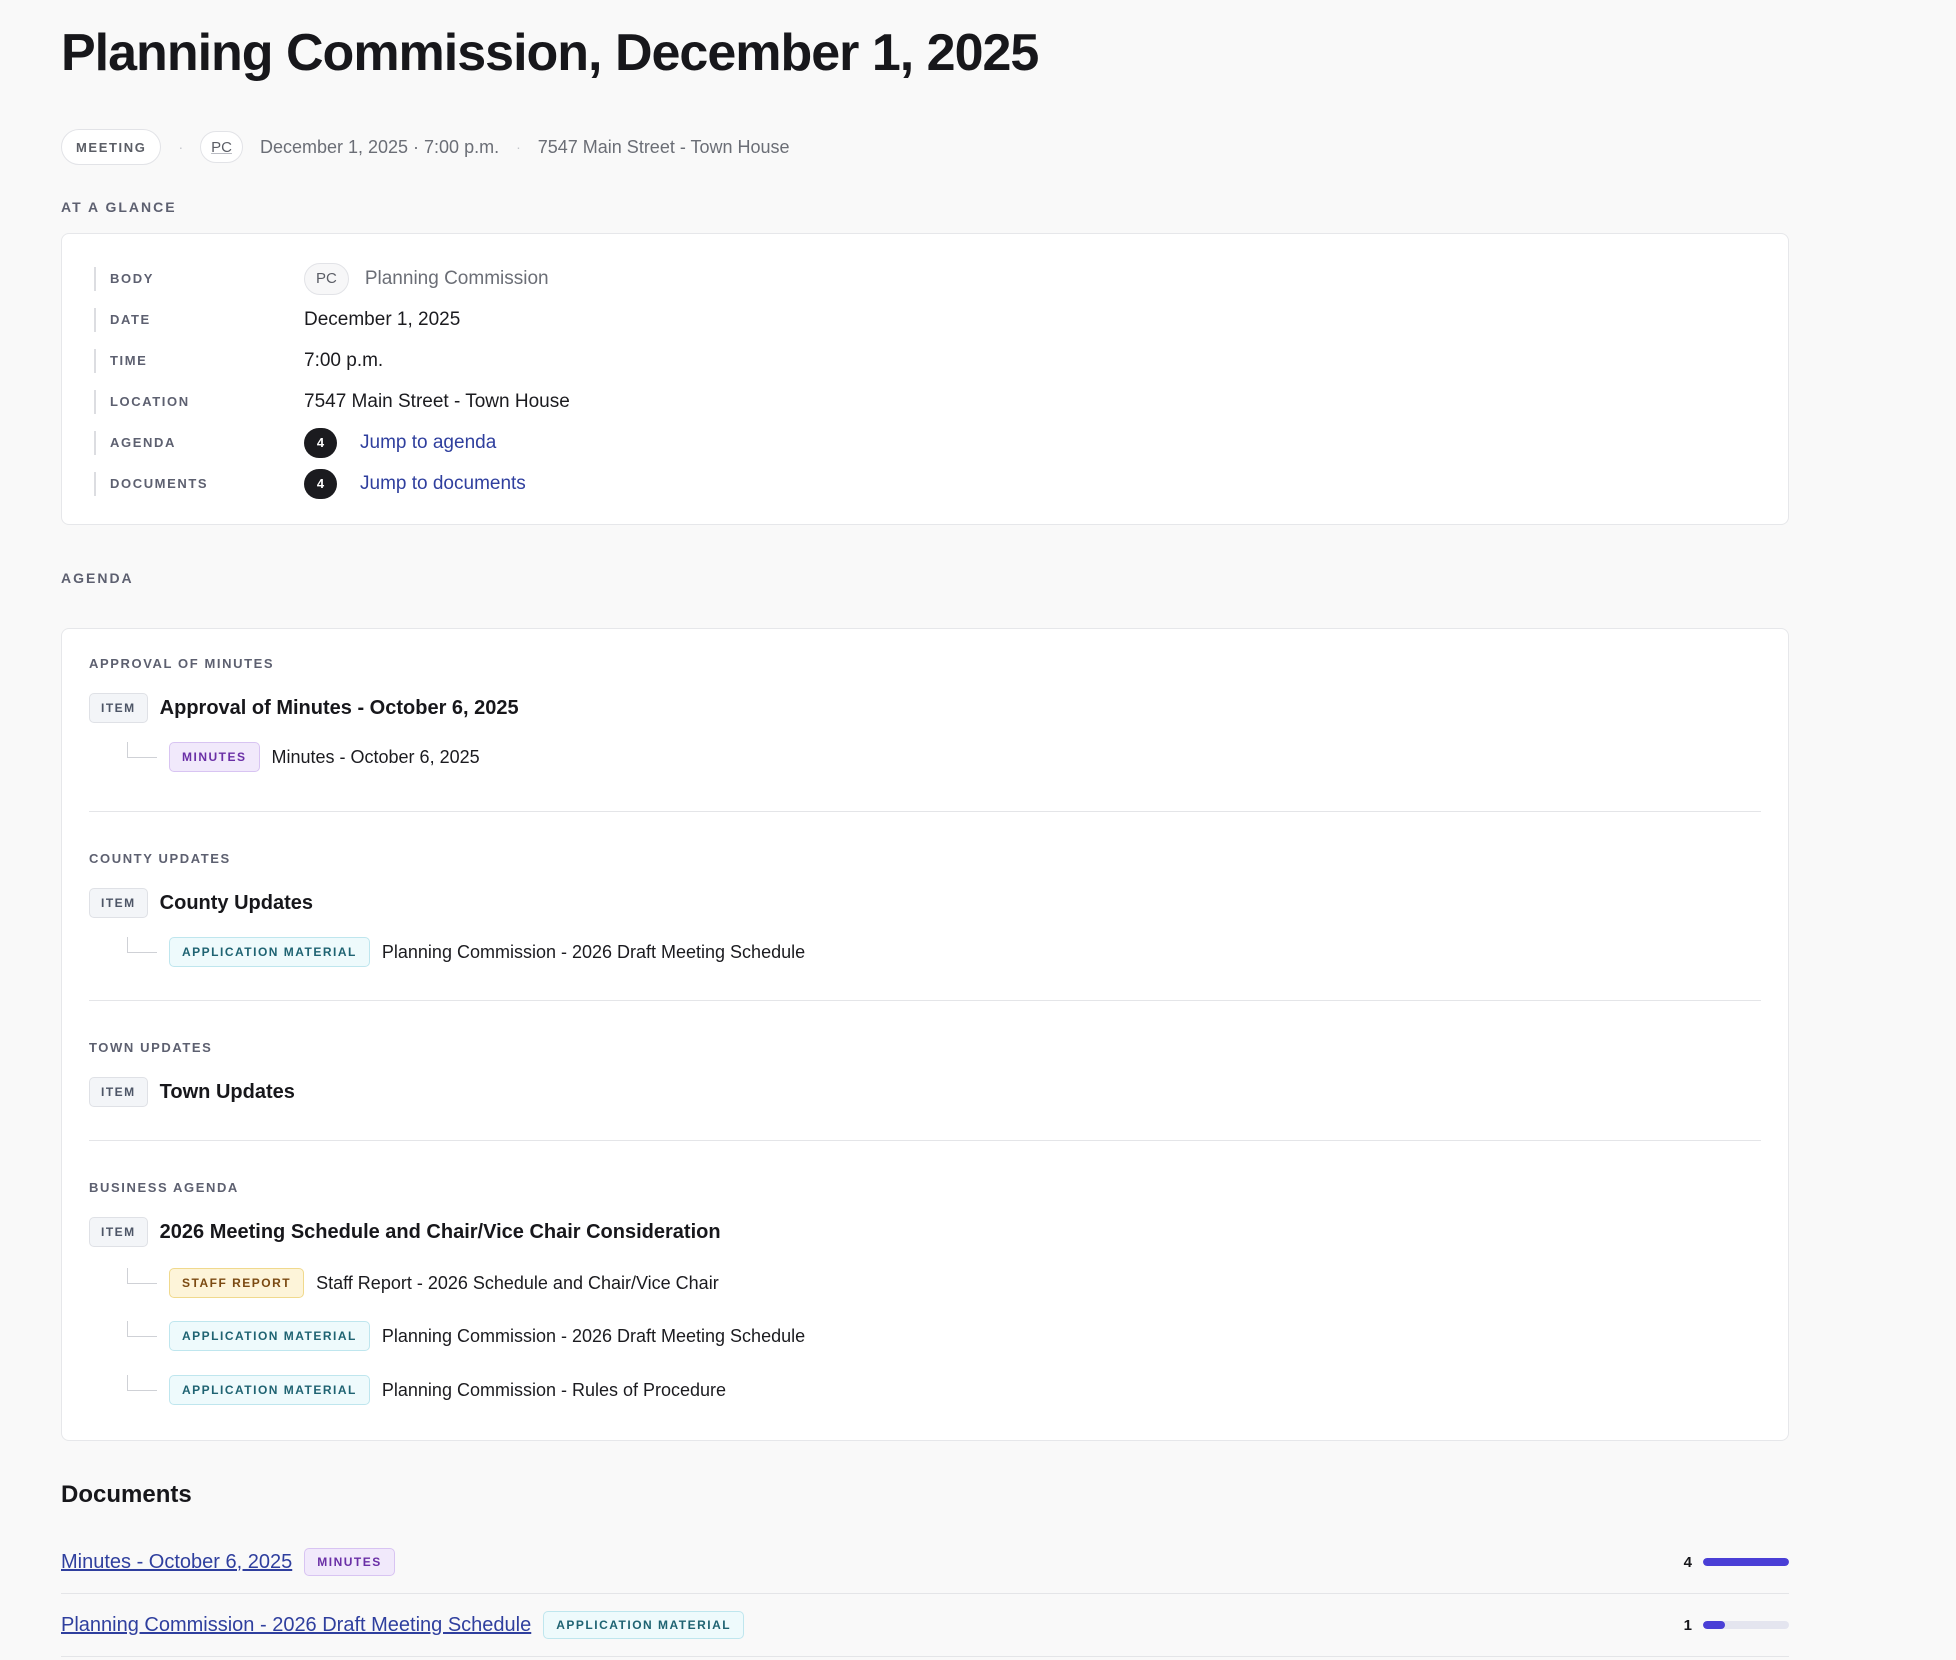  I want to click on agenda-item: ITEM Town Updates, so click(925, 1092).